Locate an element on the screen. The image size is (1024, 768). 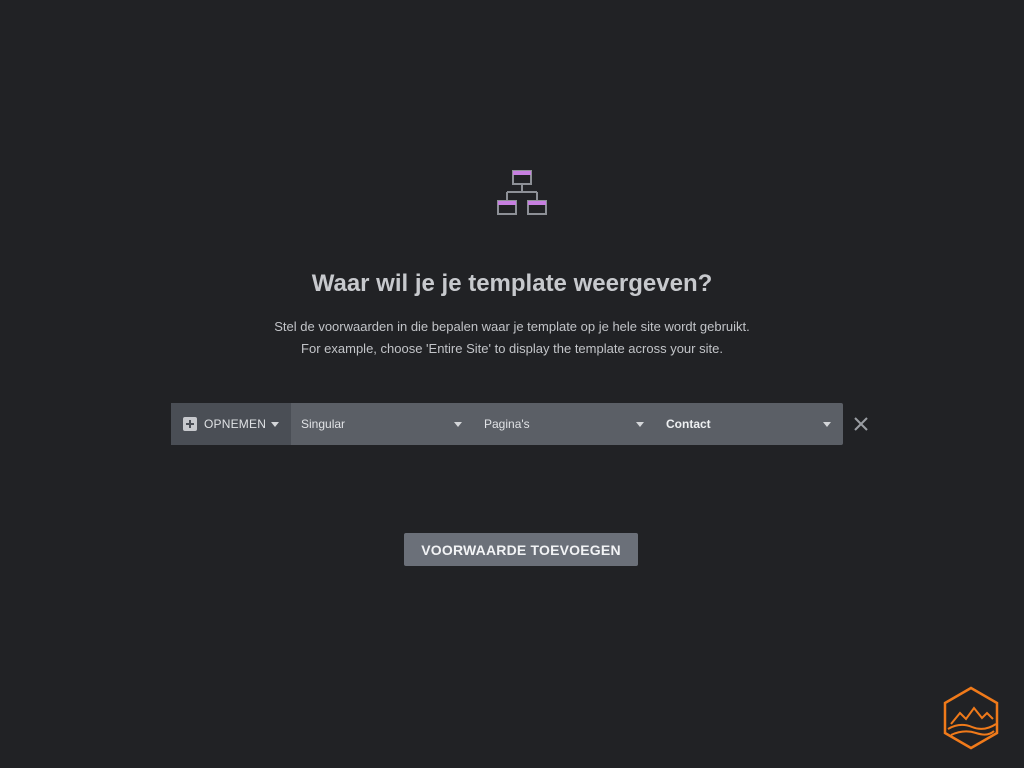
condition-select-1-label: Singular is located at coordinates (323, 424).